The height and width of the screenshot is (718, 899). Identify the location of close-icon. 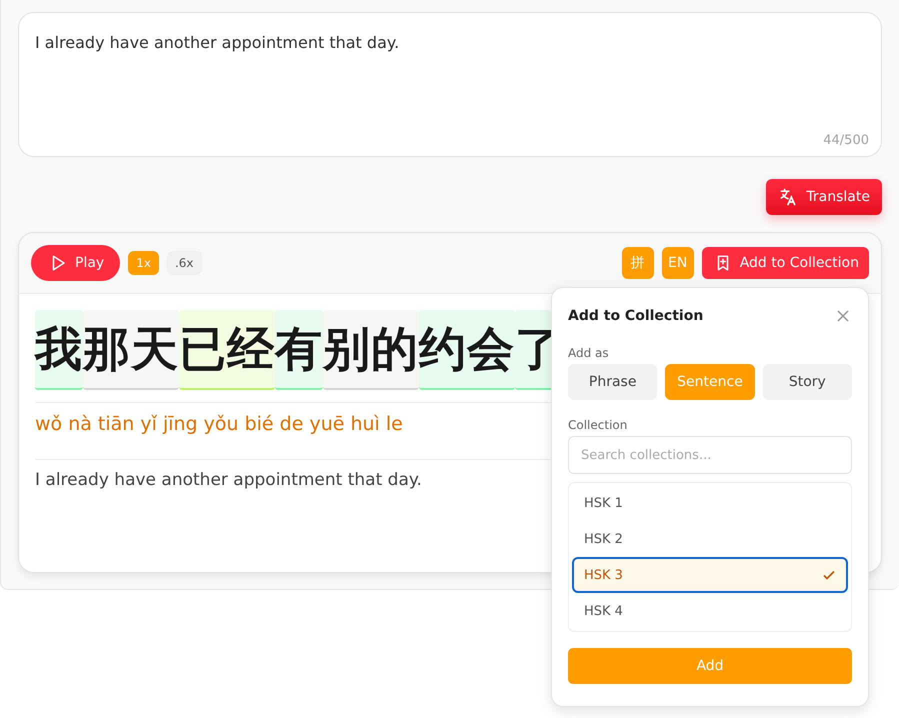
(843, 316).